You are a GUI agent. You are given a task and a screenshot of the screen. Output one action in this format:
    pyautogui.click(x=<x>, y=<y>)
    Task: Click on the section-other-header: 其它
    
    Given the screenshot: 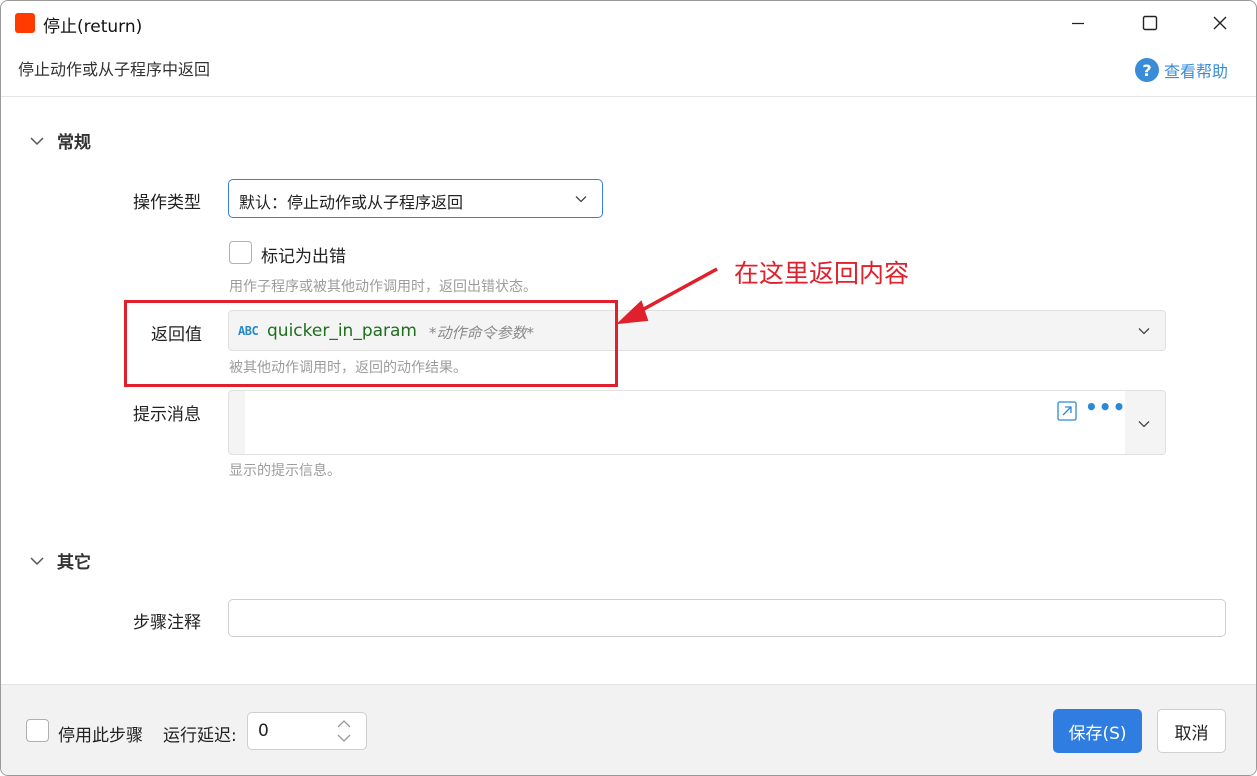 What is the action you would take?
    pyautogui.click(x=60, y=560)
    